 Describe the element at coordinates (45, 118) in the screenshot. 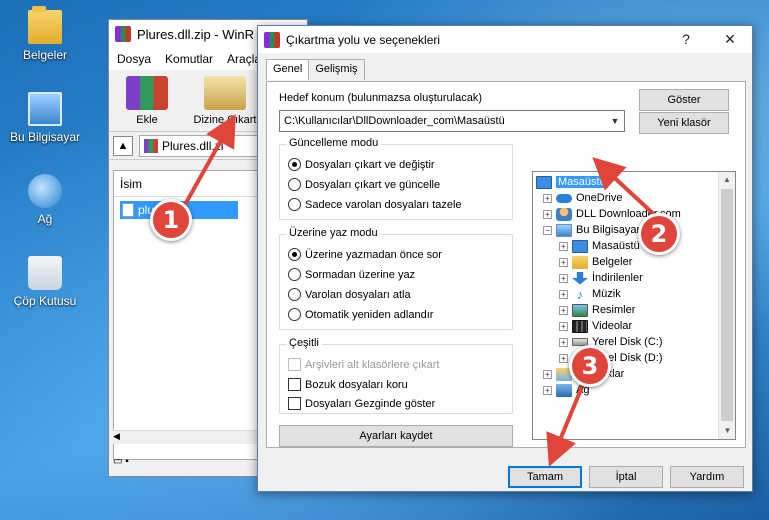

I see `desktop-icon-this-pc: Bu Bilgisayar` at that location.